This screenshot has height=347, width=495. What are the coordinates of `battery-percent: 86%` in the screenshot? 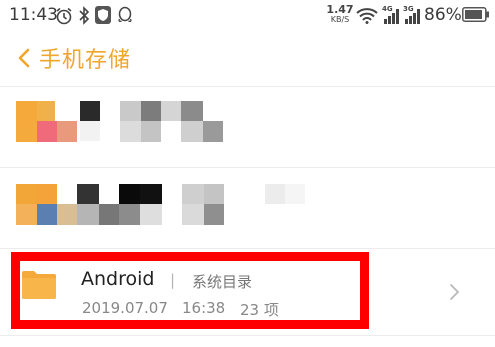 It's located at (443, 15).